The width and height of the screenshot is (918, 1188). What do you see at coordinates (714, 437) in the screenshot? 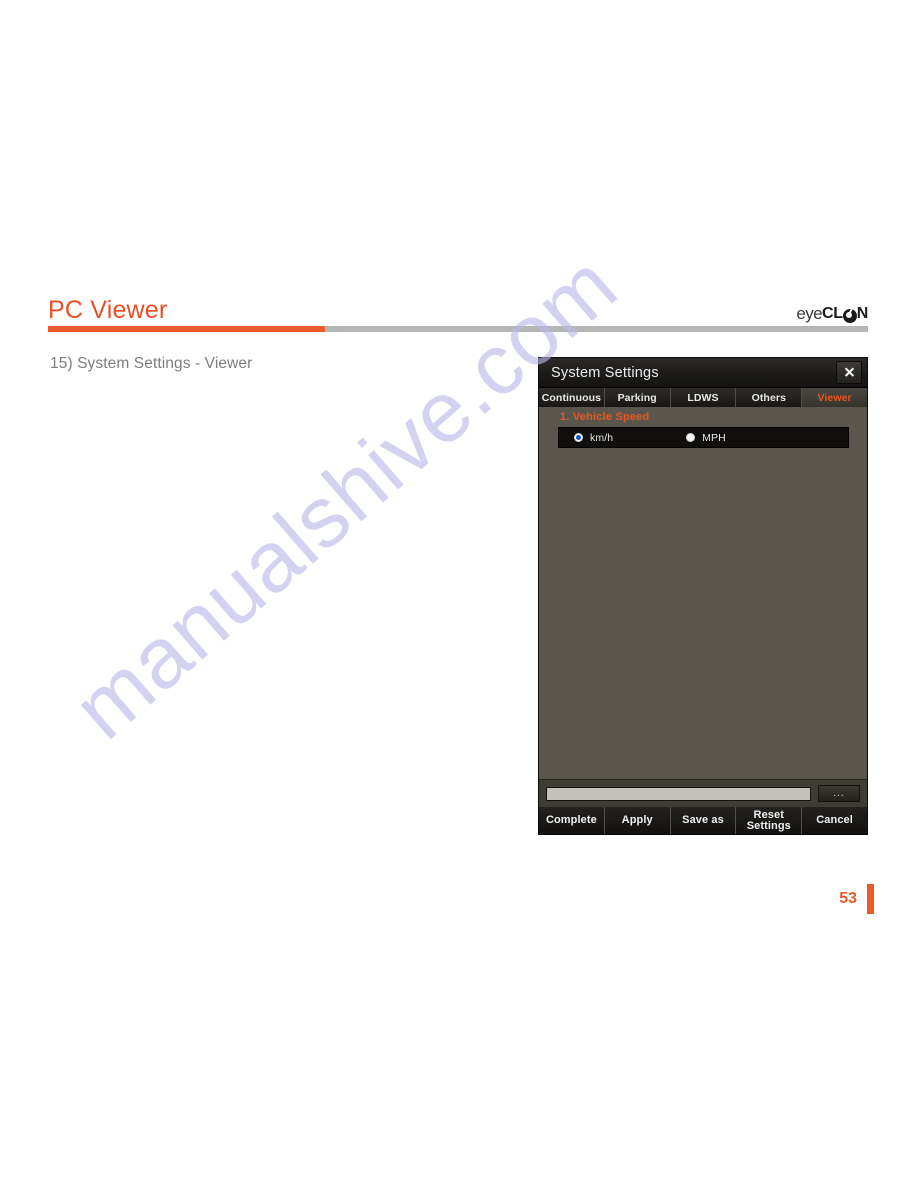
I see `radio-label-mph: MPH` at bounding box center [714, 437].